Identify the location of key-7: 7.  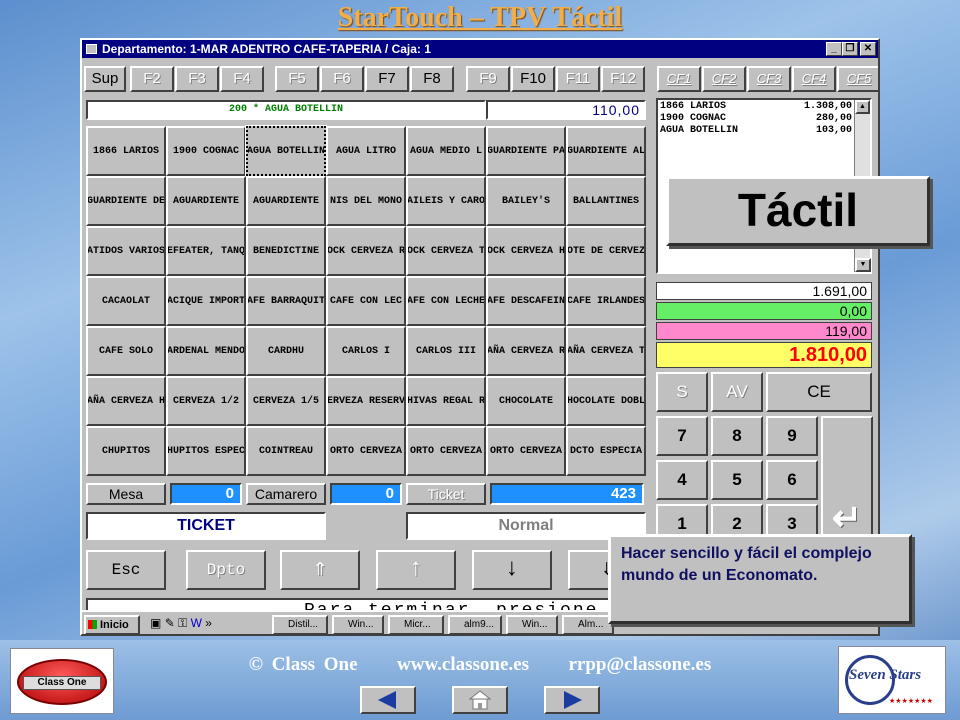
(682, 436).